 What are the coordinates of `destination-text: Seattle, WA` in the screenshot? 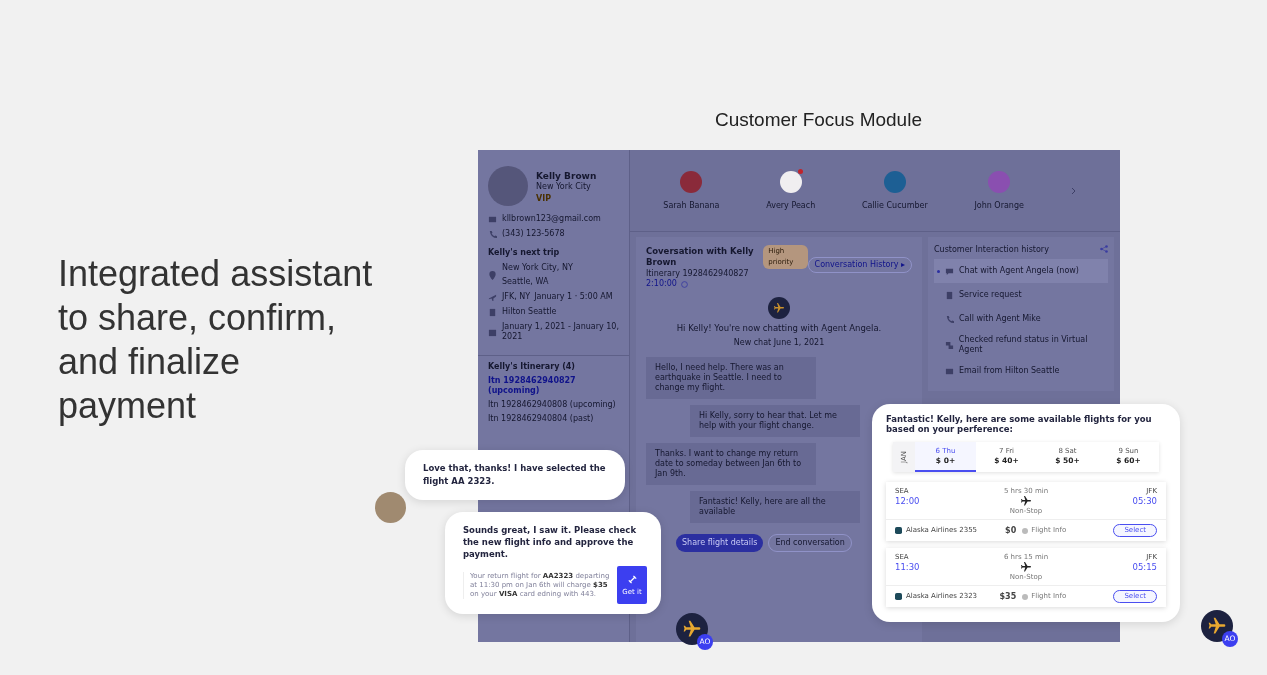 It's located at (525, 282).